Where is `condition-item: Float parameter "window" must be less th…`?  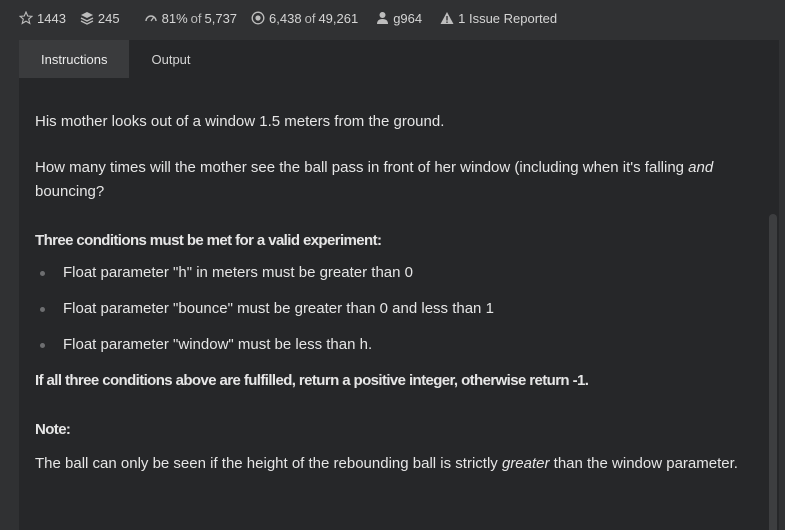 condition-item: Float parameter "window" must be less th… is located at coordinates (393, 345).